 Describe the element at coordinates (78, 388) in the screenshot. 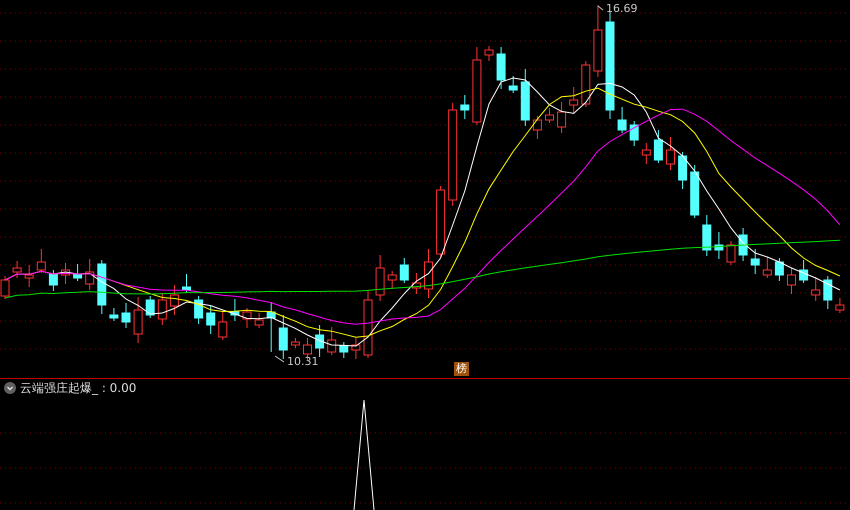

I see `indicator-title: 云端强庄起爆_ : 0.00` at that location.